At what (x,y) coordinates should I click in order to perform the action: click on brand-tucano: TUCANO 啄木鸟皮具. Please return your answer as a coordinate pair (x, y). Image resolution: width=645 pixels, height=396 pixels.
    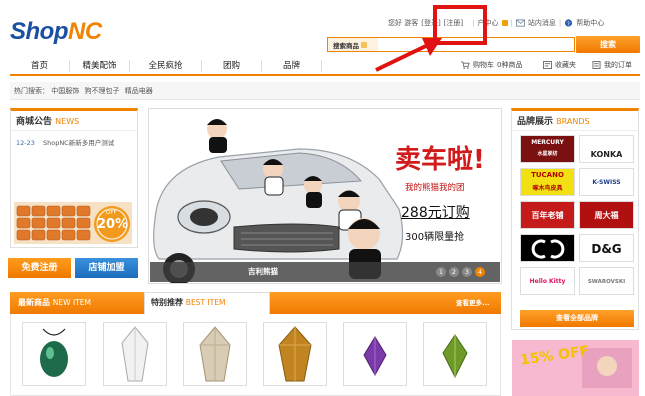
    Looking at the image, I should click on (547, 182).